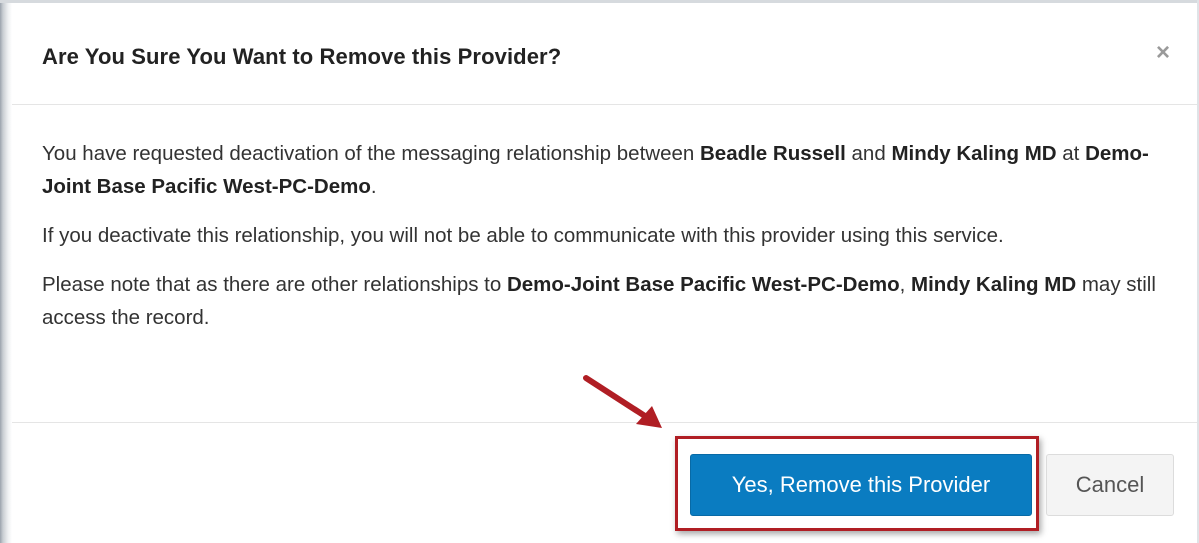  Describe the element at coordinates (772, 153) in the screenshot. I see `patient-name: Beadle Russell` at that location.